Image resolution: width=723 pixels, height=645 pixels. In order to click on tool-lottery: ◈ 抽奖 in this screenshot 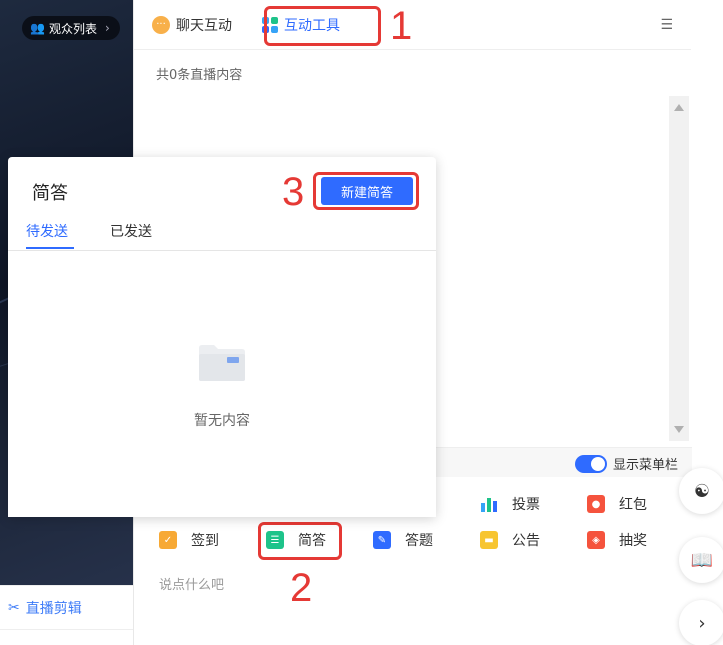, I will do `click(617, 540)`.